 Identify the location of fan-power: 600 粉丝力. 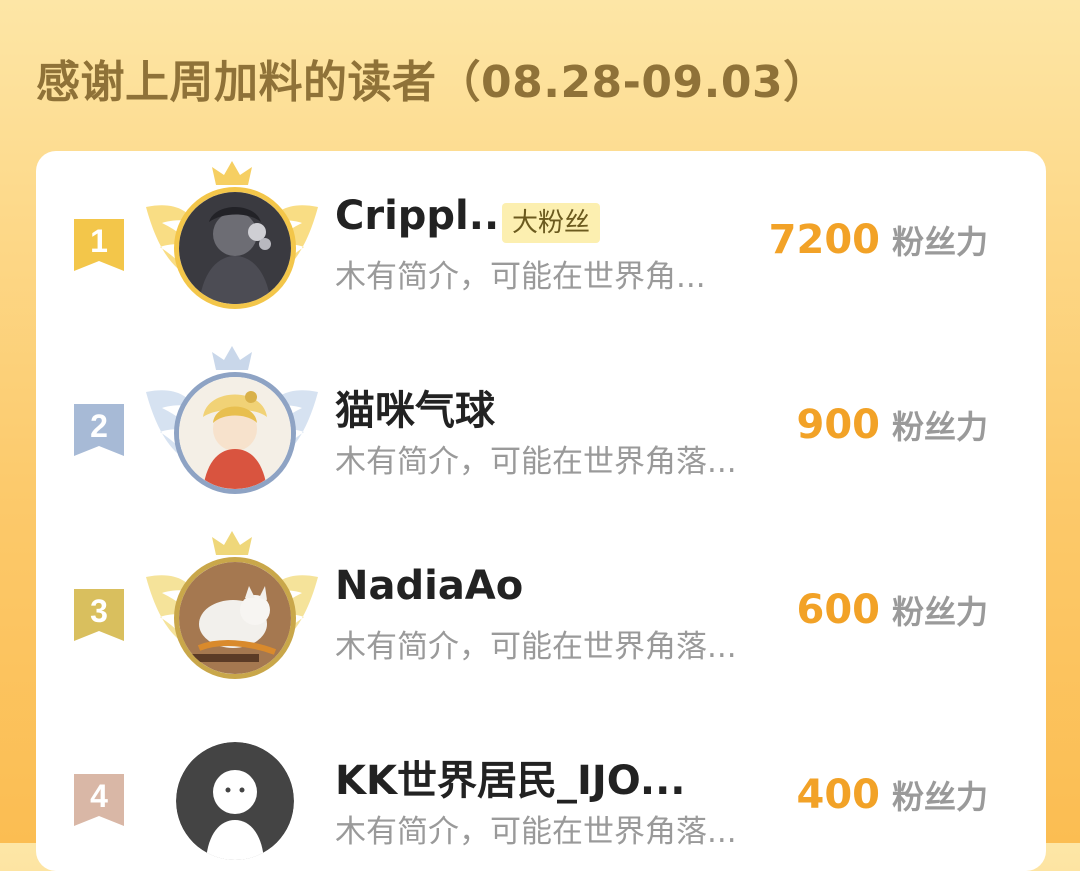
(892, 610).